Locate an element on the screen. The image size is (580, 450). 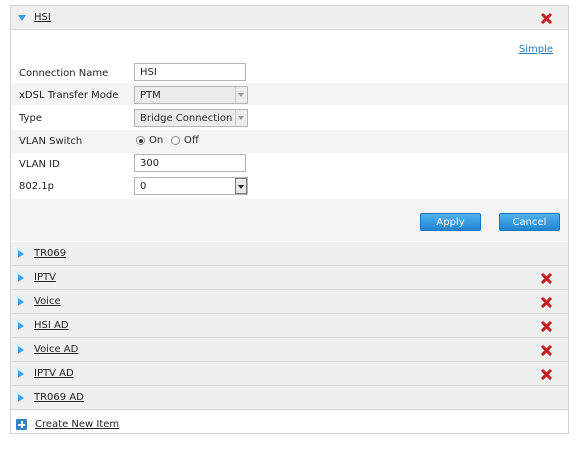
type-select: Bridge Connection is located at coordinates (191, 118).